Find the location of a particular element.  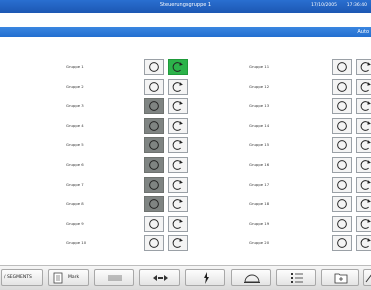

home-button is located at coordinates (251, 277).